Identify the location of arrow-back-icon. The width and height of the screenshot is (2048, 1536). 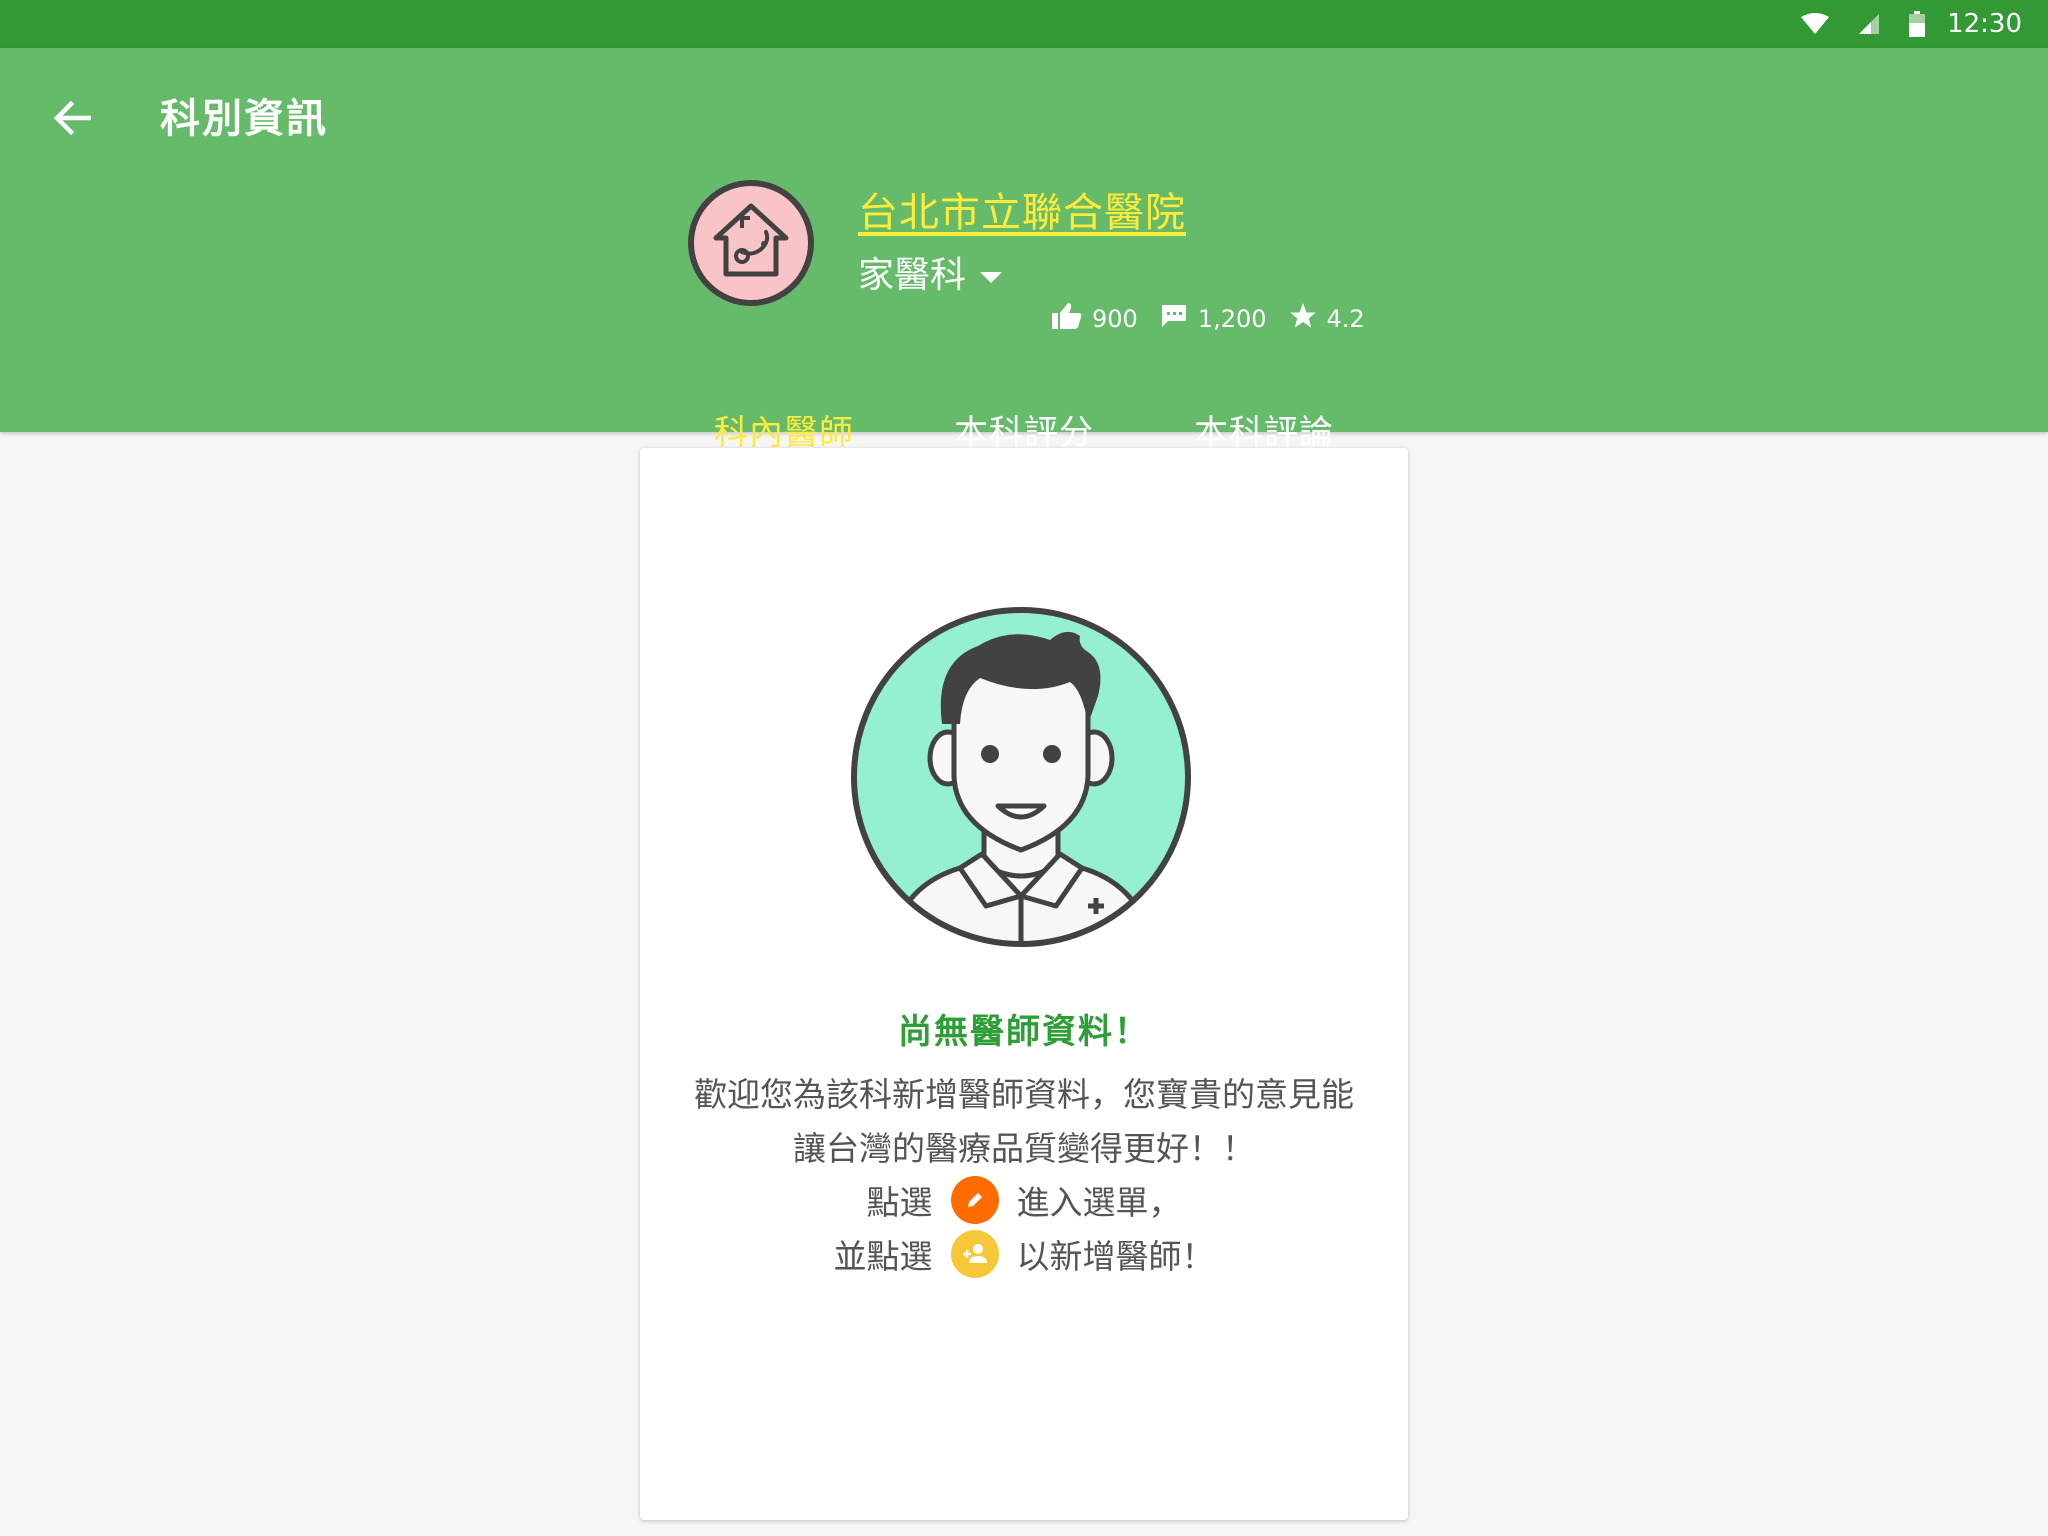
(72, 119).